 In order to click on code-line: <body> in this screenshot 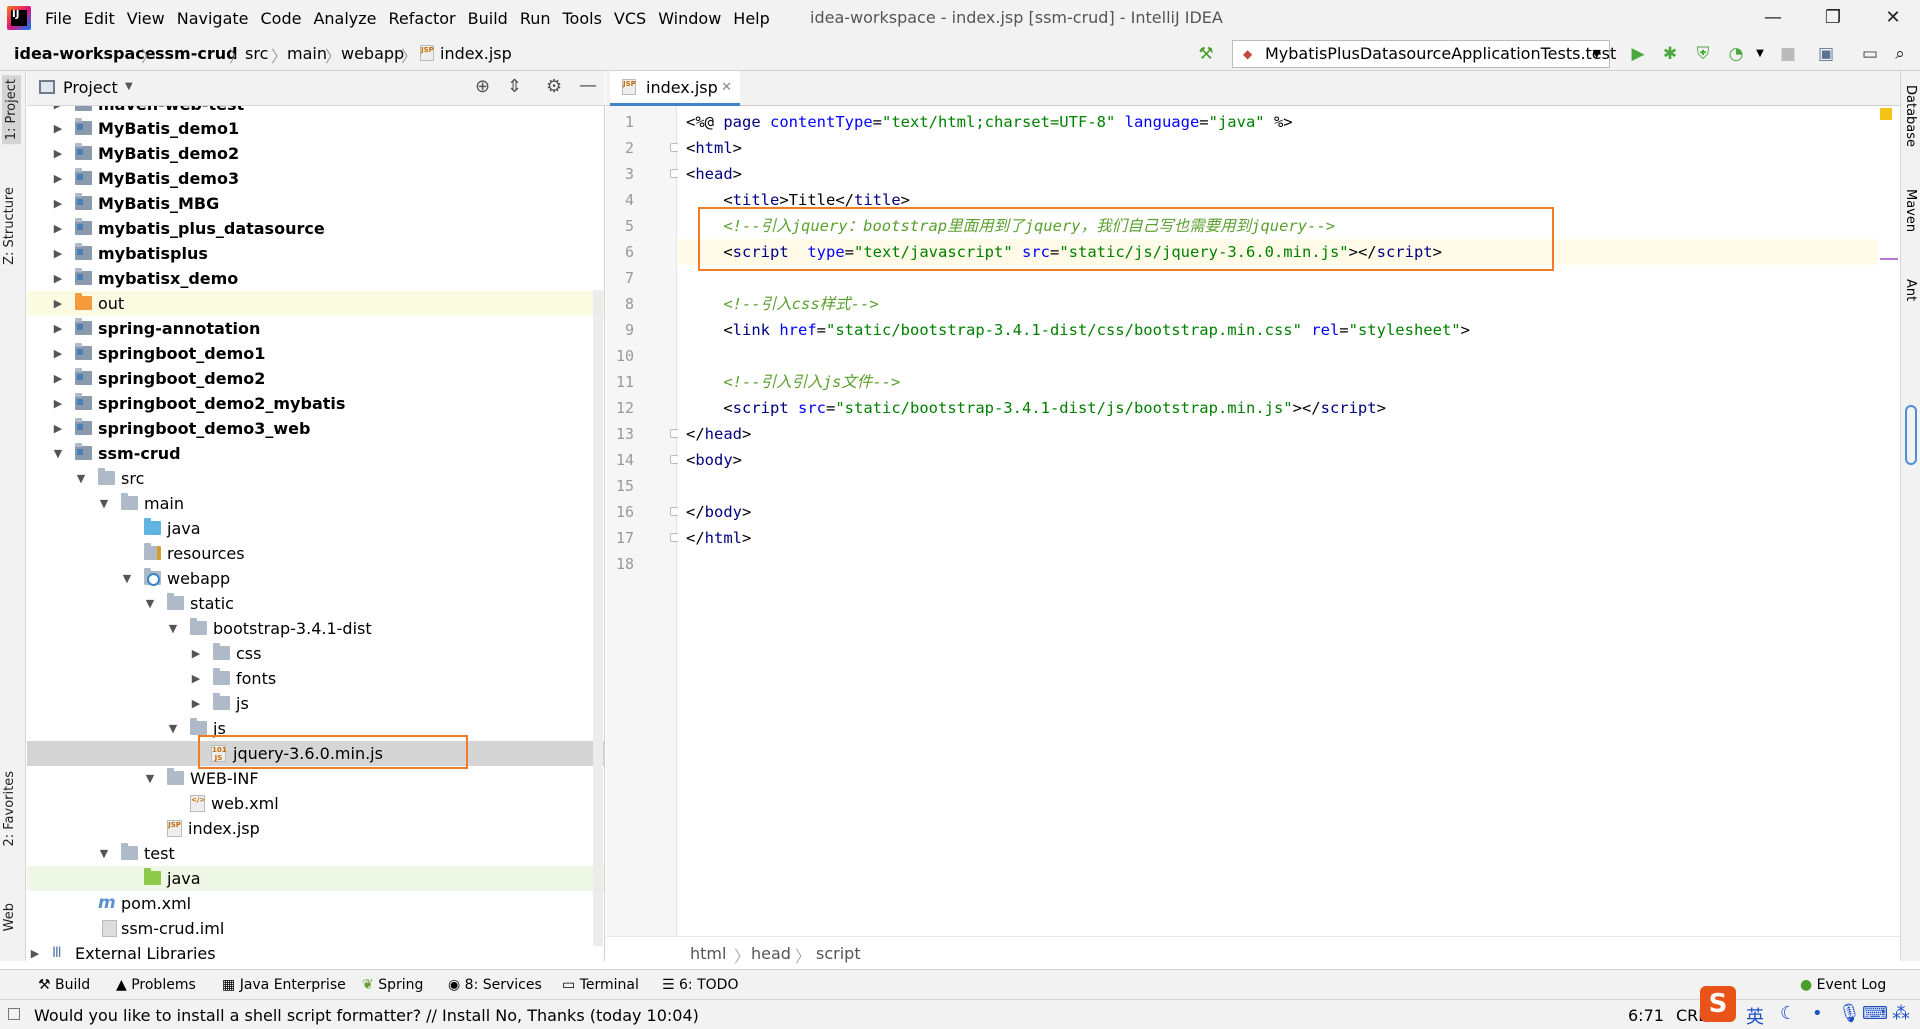, I will do `click(714, 460)`.